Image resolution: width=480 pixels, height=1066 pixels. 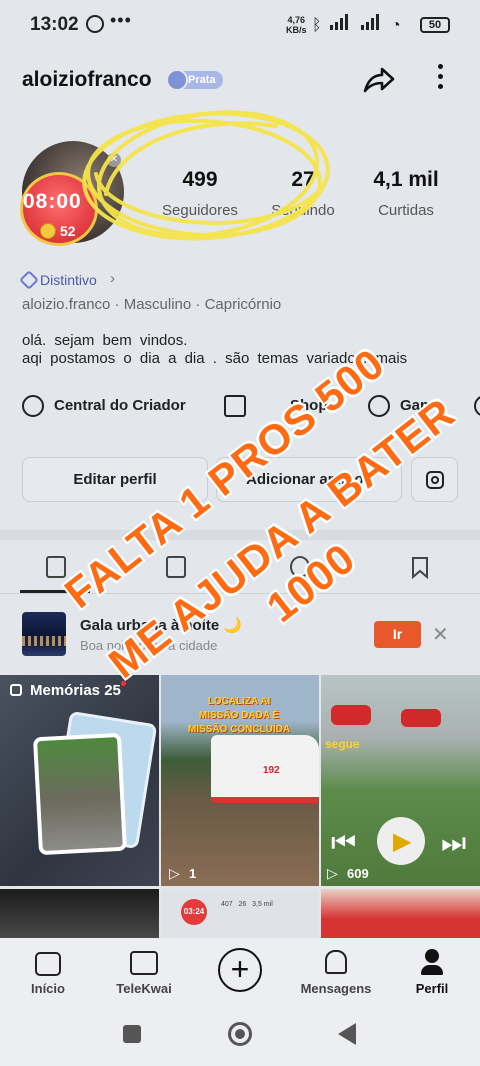 What do you see at coordinates (336, 988) in the screenshot?
I see `nav-messages: Mensagens` at bounding box center [336, 988].